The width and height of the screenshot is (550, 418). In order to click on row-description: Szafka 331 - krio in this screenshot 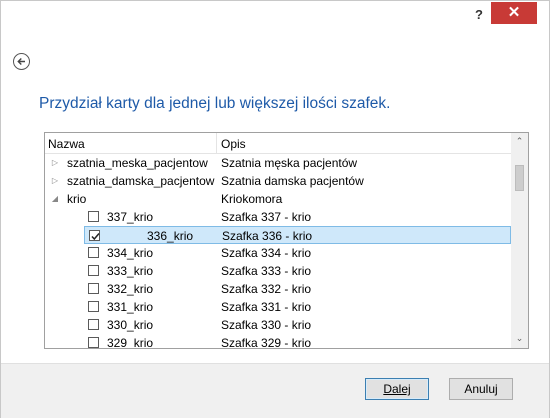, I will do `click(266, 307)`.